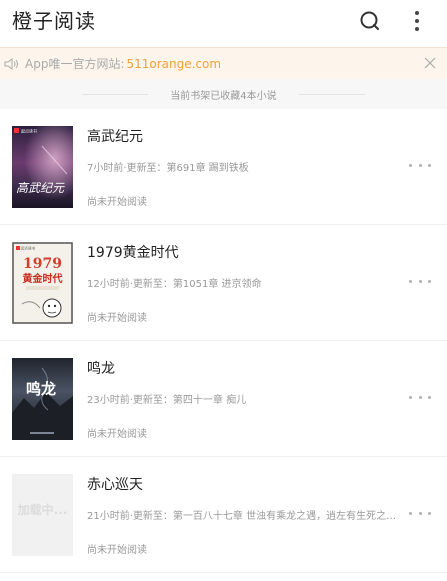 This screenshot has height=581, width=447. Describe the element at coordinates (42, 167) in the screenshot. I see `book-cover: 起点读书 高武纪元` at that location.